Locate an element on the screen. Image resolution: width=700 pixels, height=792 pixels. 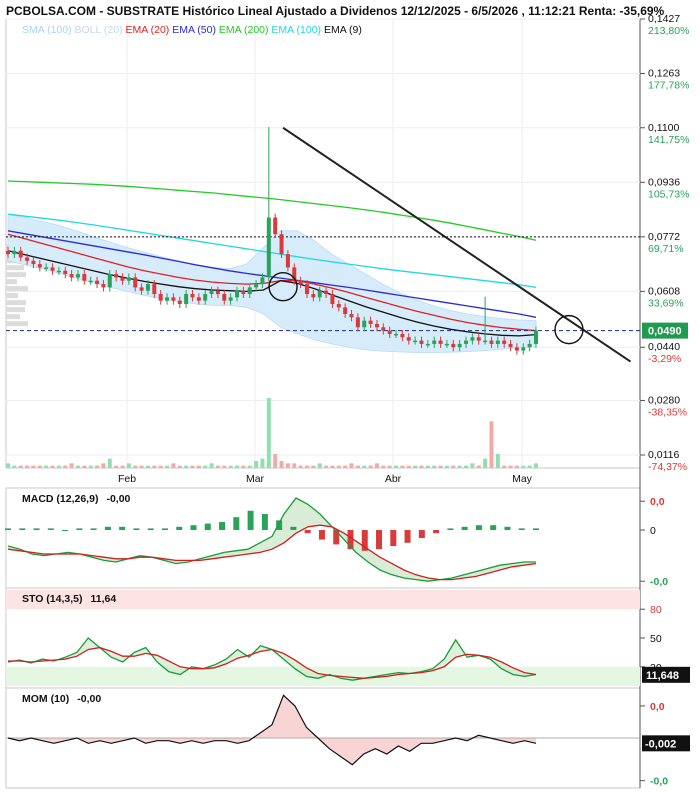
macd-tick-label: 0,0 is located at coordinates (657, 502).